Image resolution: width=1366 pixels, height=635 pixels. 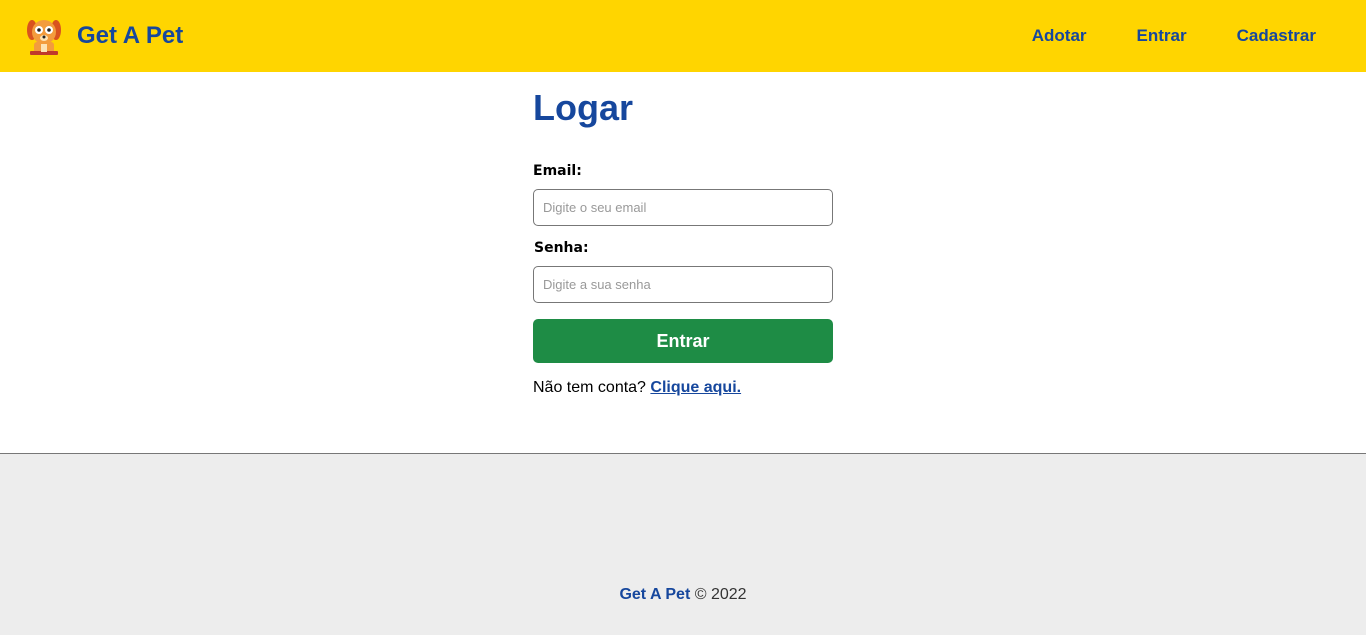 What do you see at coordinates (683, 207) in the screenshot?
I see `email-input` at bounding box center [683, 207].